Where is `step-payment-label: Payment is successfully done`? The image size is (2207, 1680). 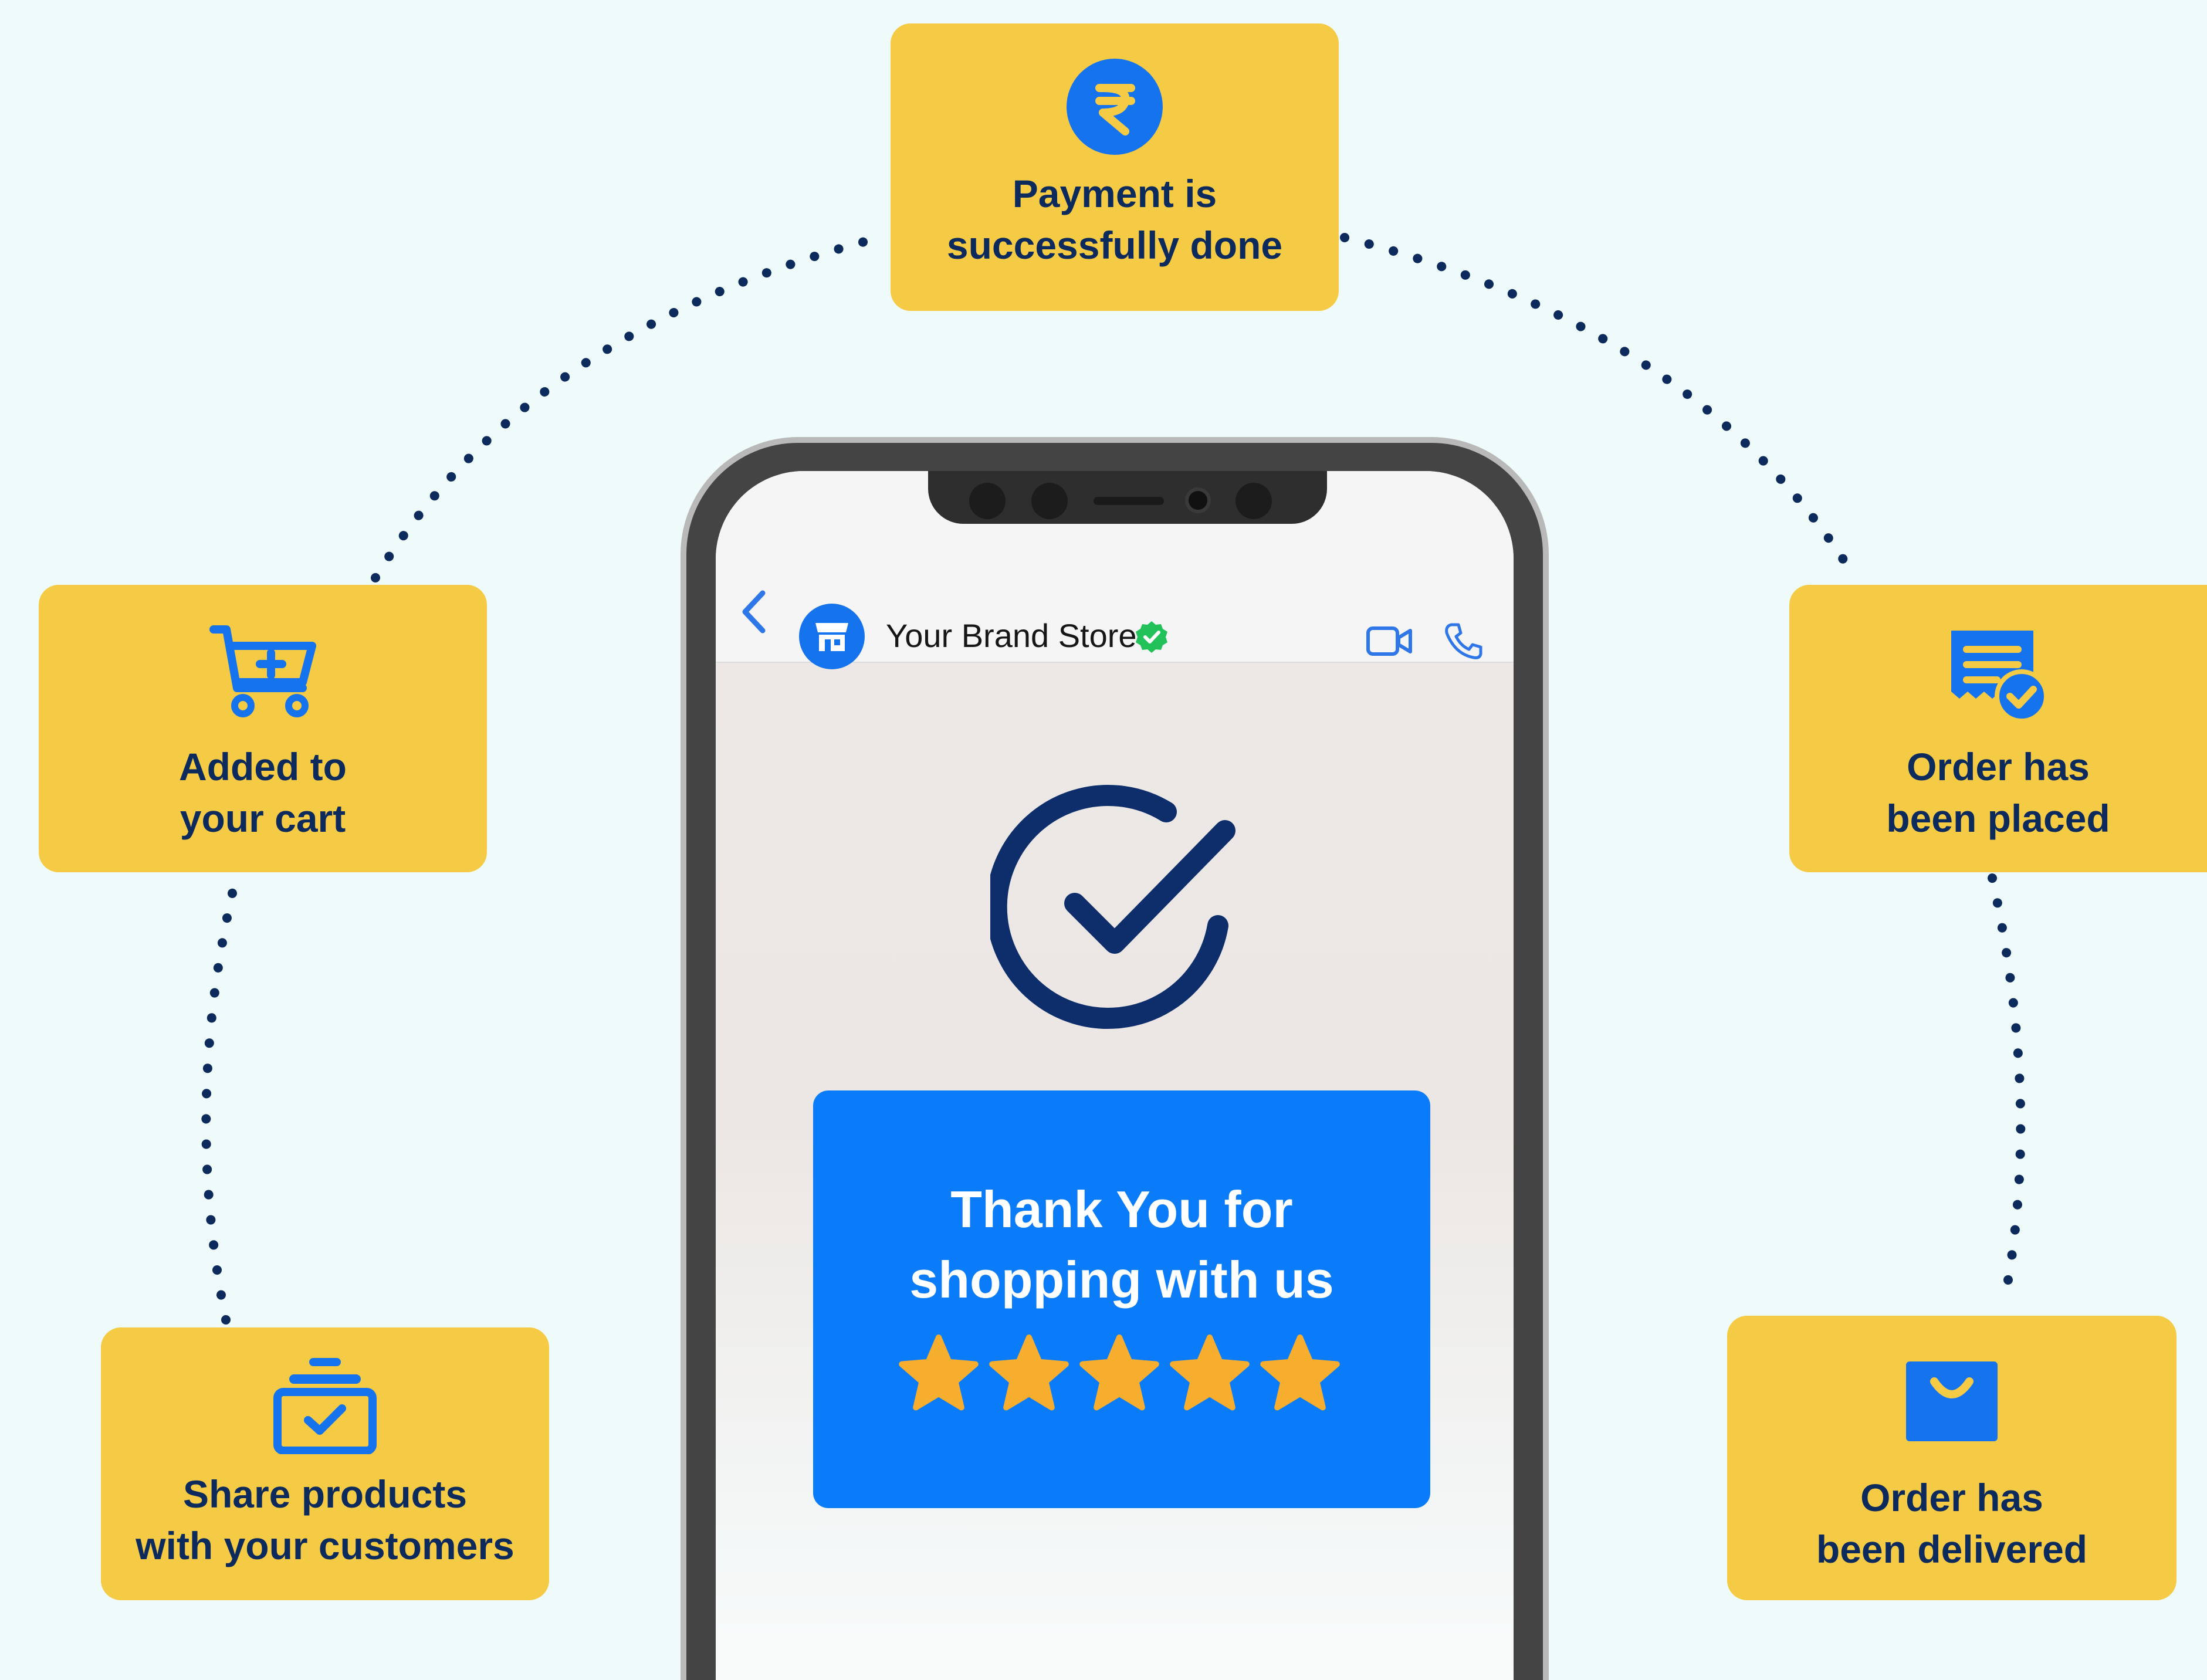 step-payment-label: Payment is successfully done is located at coordinates (1114, 219).